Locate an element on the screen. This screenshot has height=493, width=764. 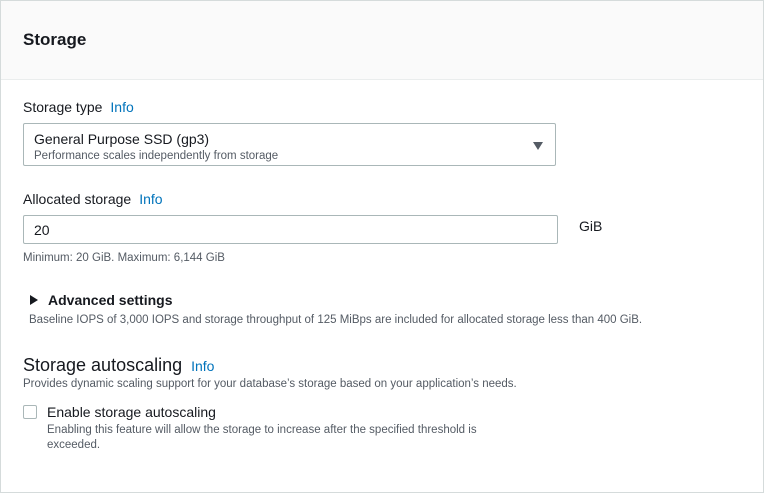
panel-title: Storage is located at coordinates (55, 39).